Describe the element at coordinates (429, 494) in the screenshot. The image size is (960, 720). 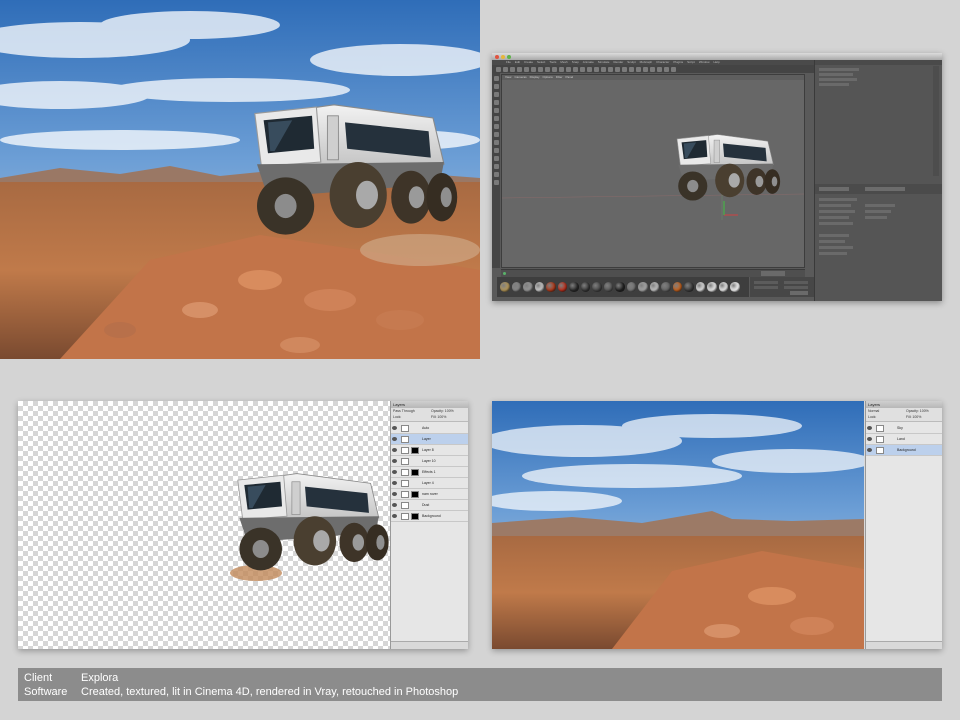
I see `layer-row: nam rover` at that location.